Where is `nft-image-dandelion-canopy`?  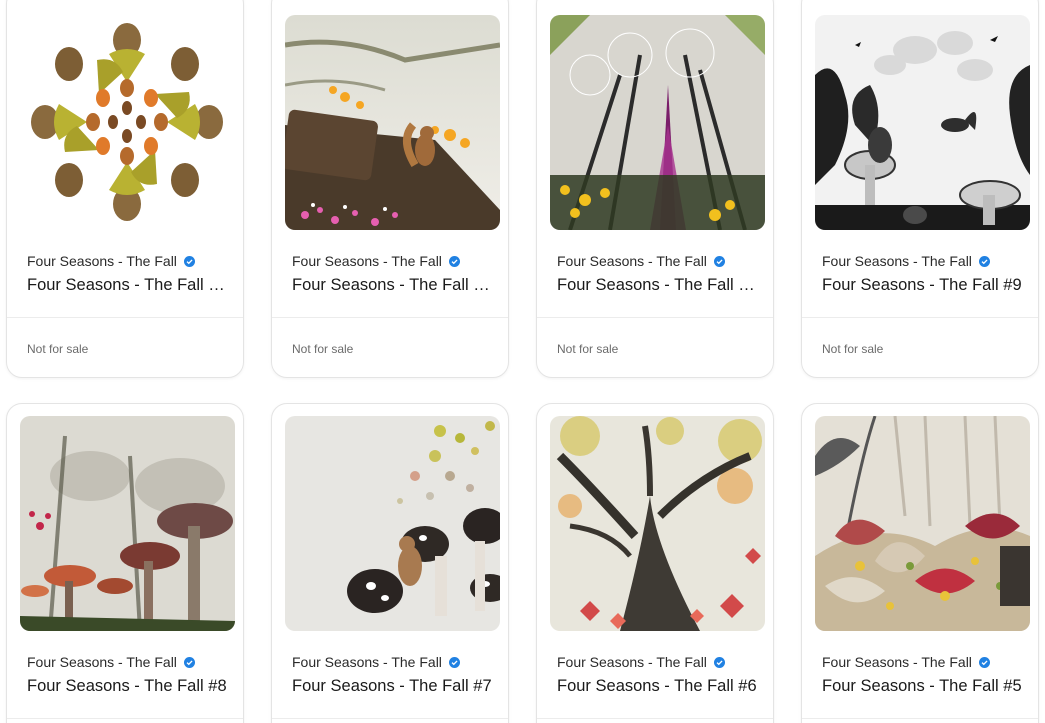 nft-image-dandelion-canopy is located at coordinates (657, 122).